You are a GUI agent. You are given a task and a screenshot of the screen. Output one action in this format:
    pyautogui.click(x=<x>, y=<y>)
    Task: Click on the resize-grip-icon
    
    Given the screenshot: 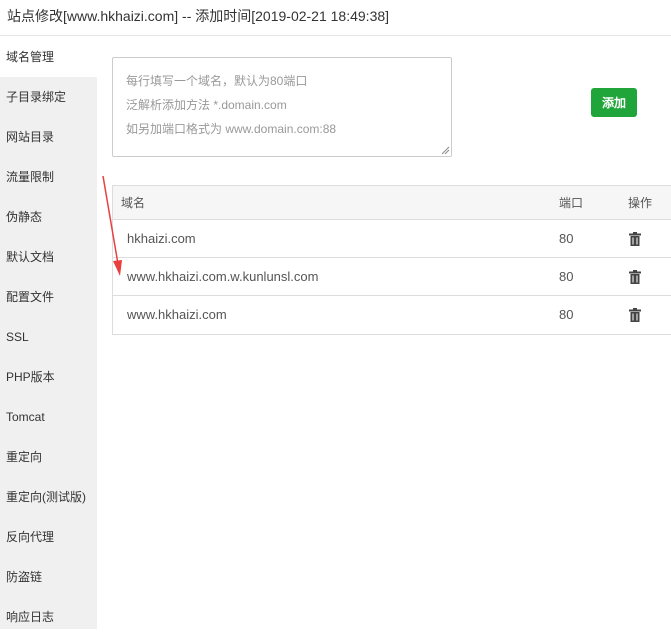 What is the action you would take?
    pyautogui.click(x=445, y=150)
    